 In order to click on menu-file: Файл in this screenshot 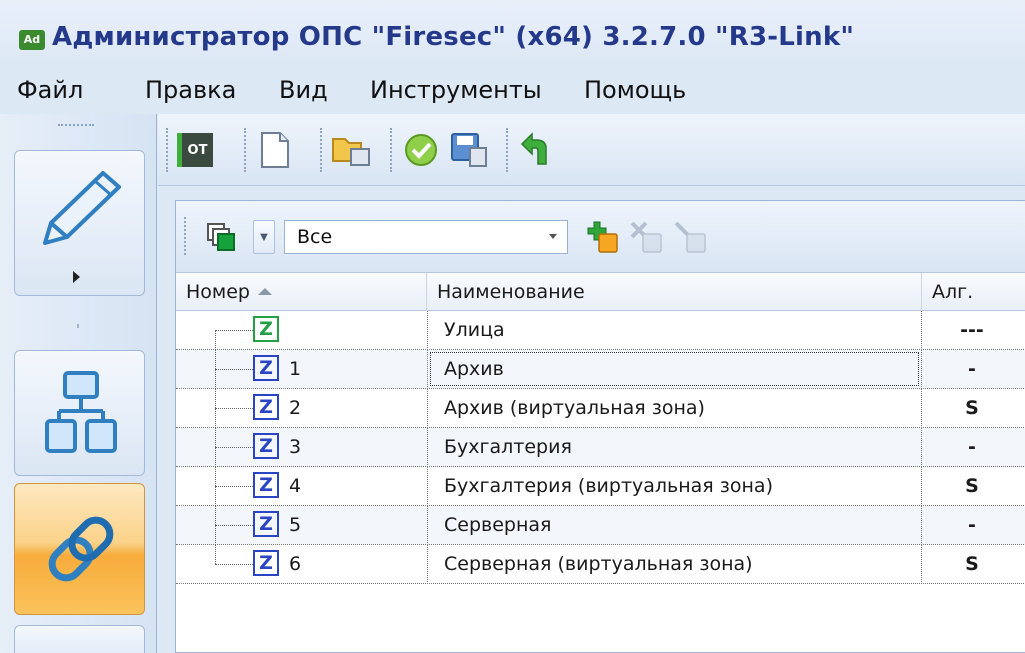, I will do `click(50, 90)`.